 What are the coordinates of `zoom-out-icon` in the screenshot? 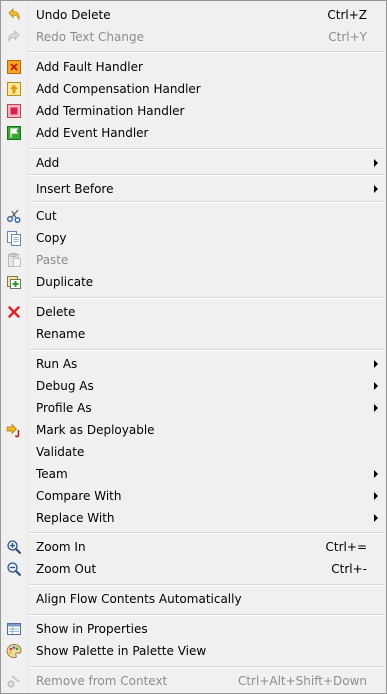 It's located at (14, 569).